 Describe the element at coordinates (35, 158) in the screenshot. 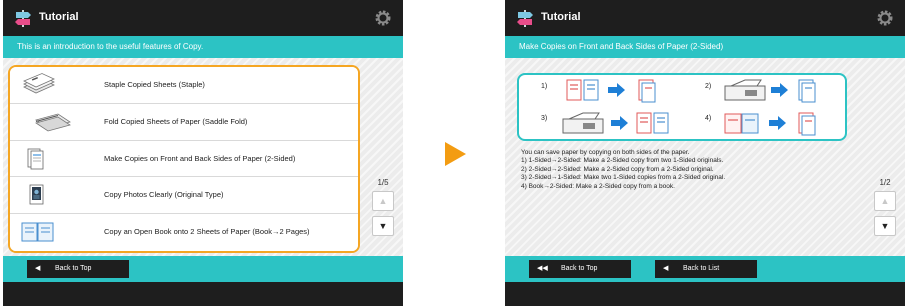

I see `two-sided-icon` at that location.